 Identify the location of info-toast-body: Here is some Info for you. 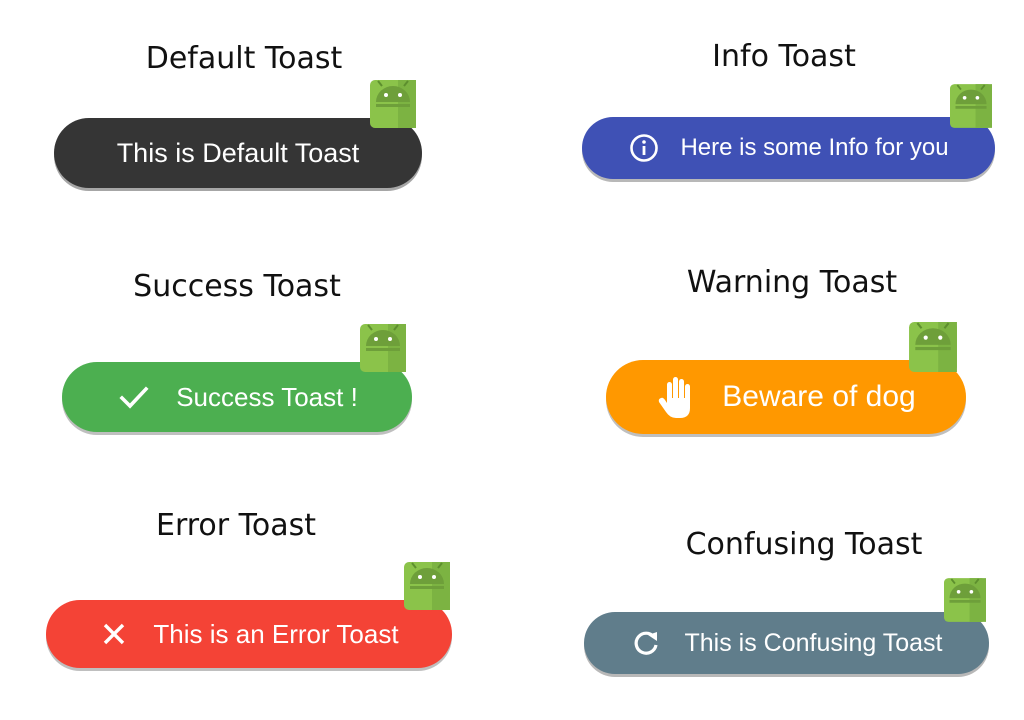
(788, 148).